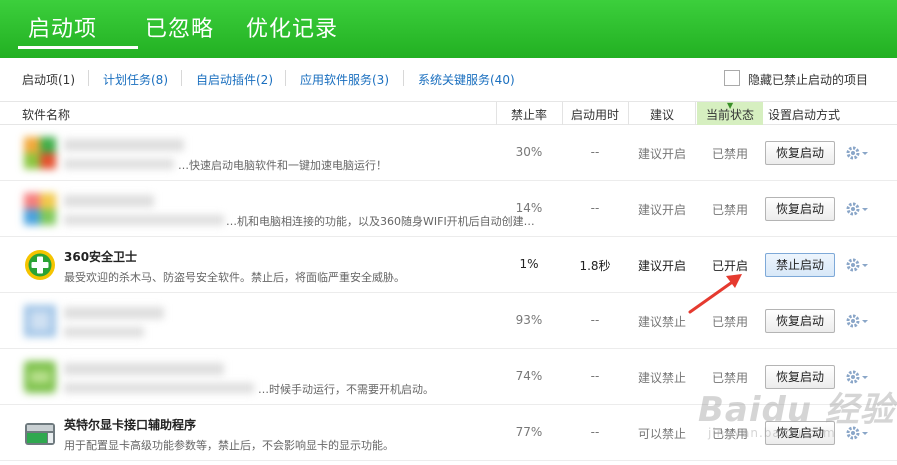 This screenshot has height=465, width=897. I want to click on advice: 建议禁止, so click(661, 378).